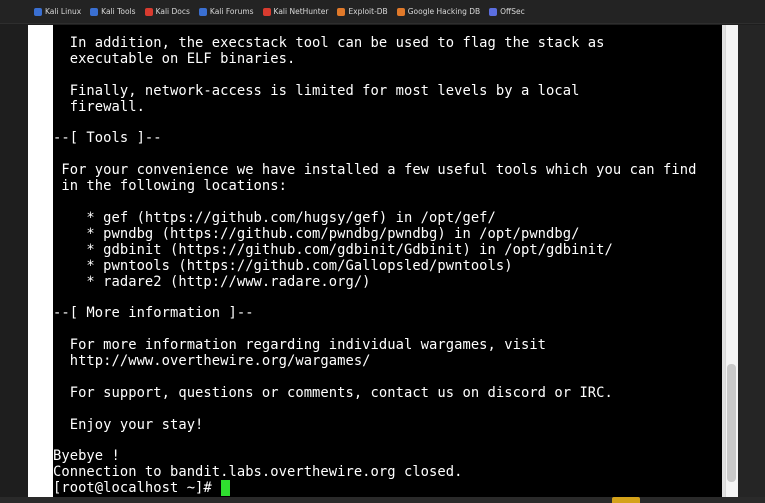 Image resolution: width=765 pixels, height=503 pixels. Describe the element at coordinates (493, 11) in the screenshot. I see `offsec-icon` at that location.